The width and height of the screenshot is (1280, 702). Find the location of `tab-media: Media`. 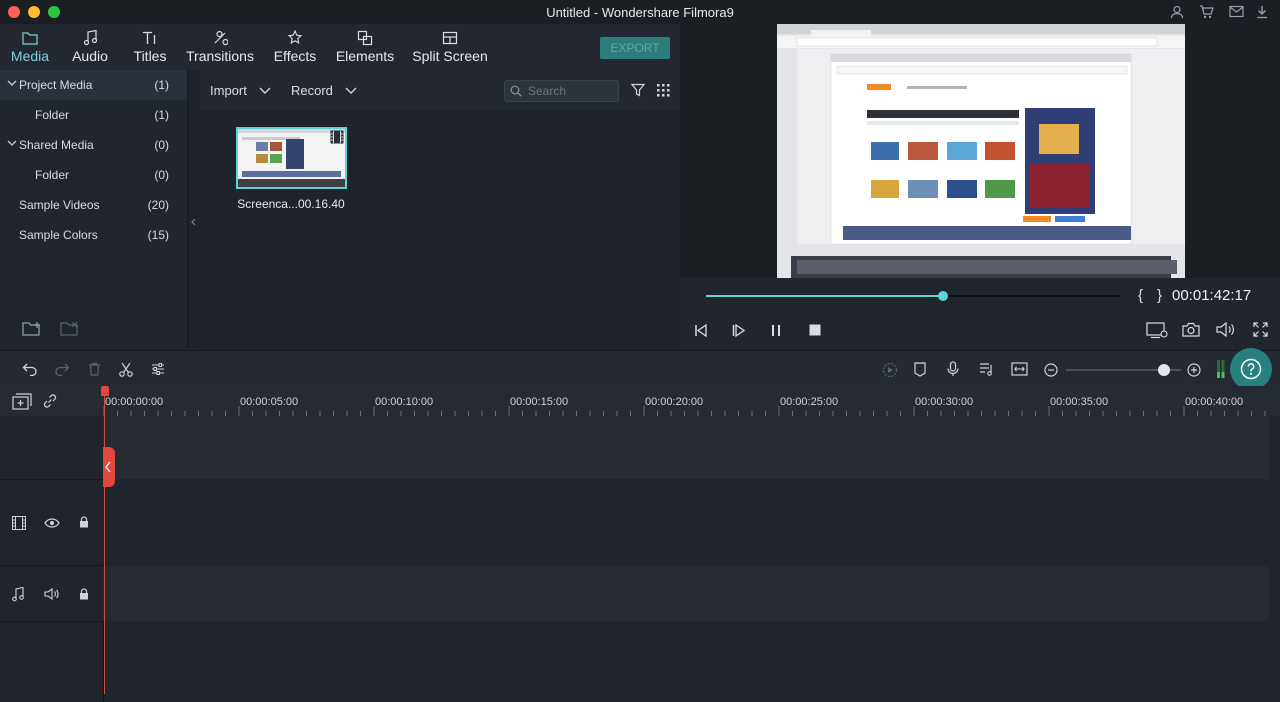

tab-media: Media is located at coordinates (30, 46).